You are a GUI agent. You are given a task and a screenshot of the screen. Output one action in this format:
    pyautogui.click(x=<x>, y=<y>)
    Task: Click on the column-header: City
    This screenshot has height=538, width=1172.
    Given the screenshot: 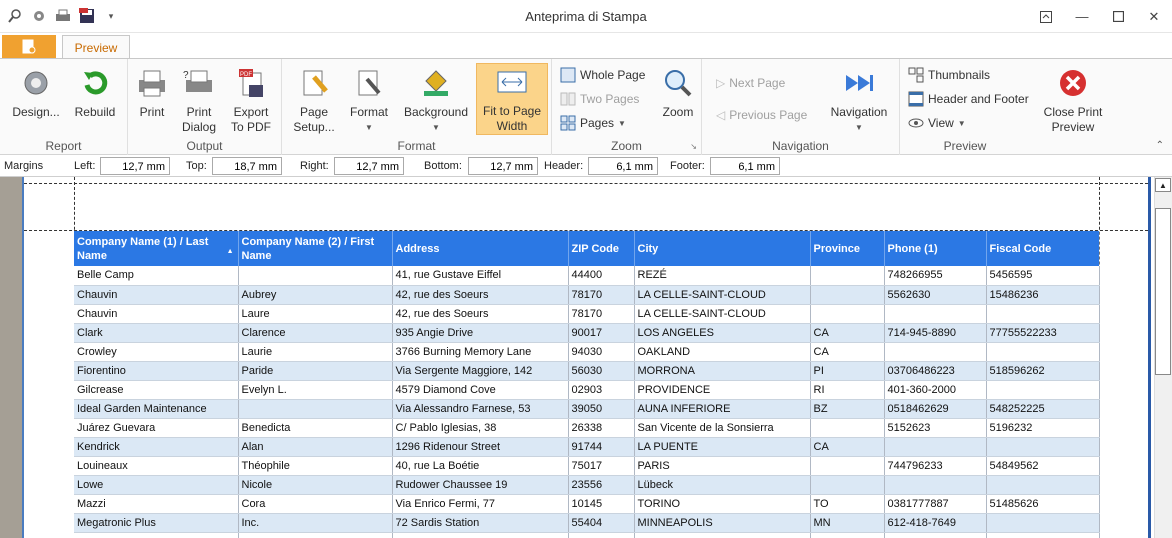 What is the action you would take?
    pyautogui.click(x=722, y=248)
    